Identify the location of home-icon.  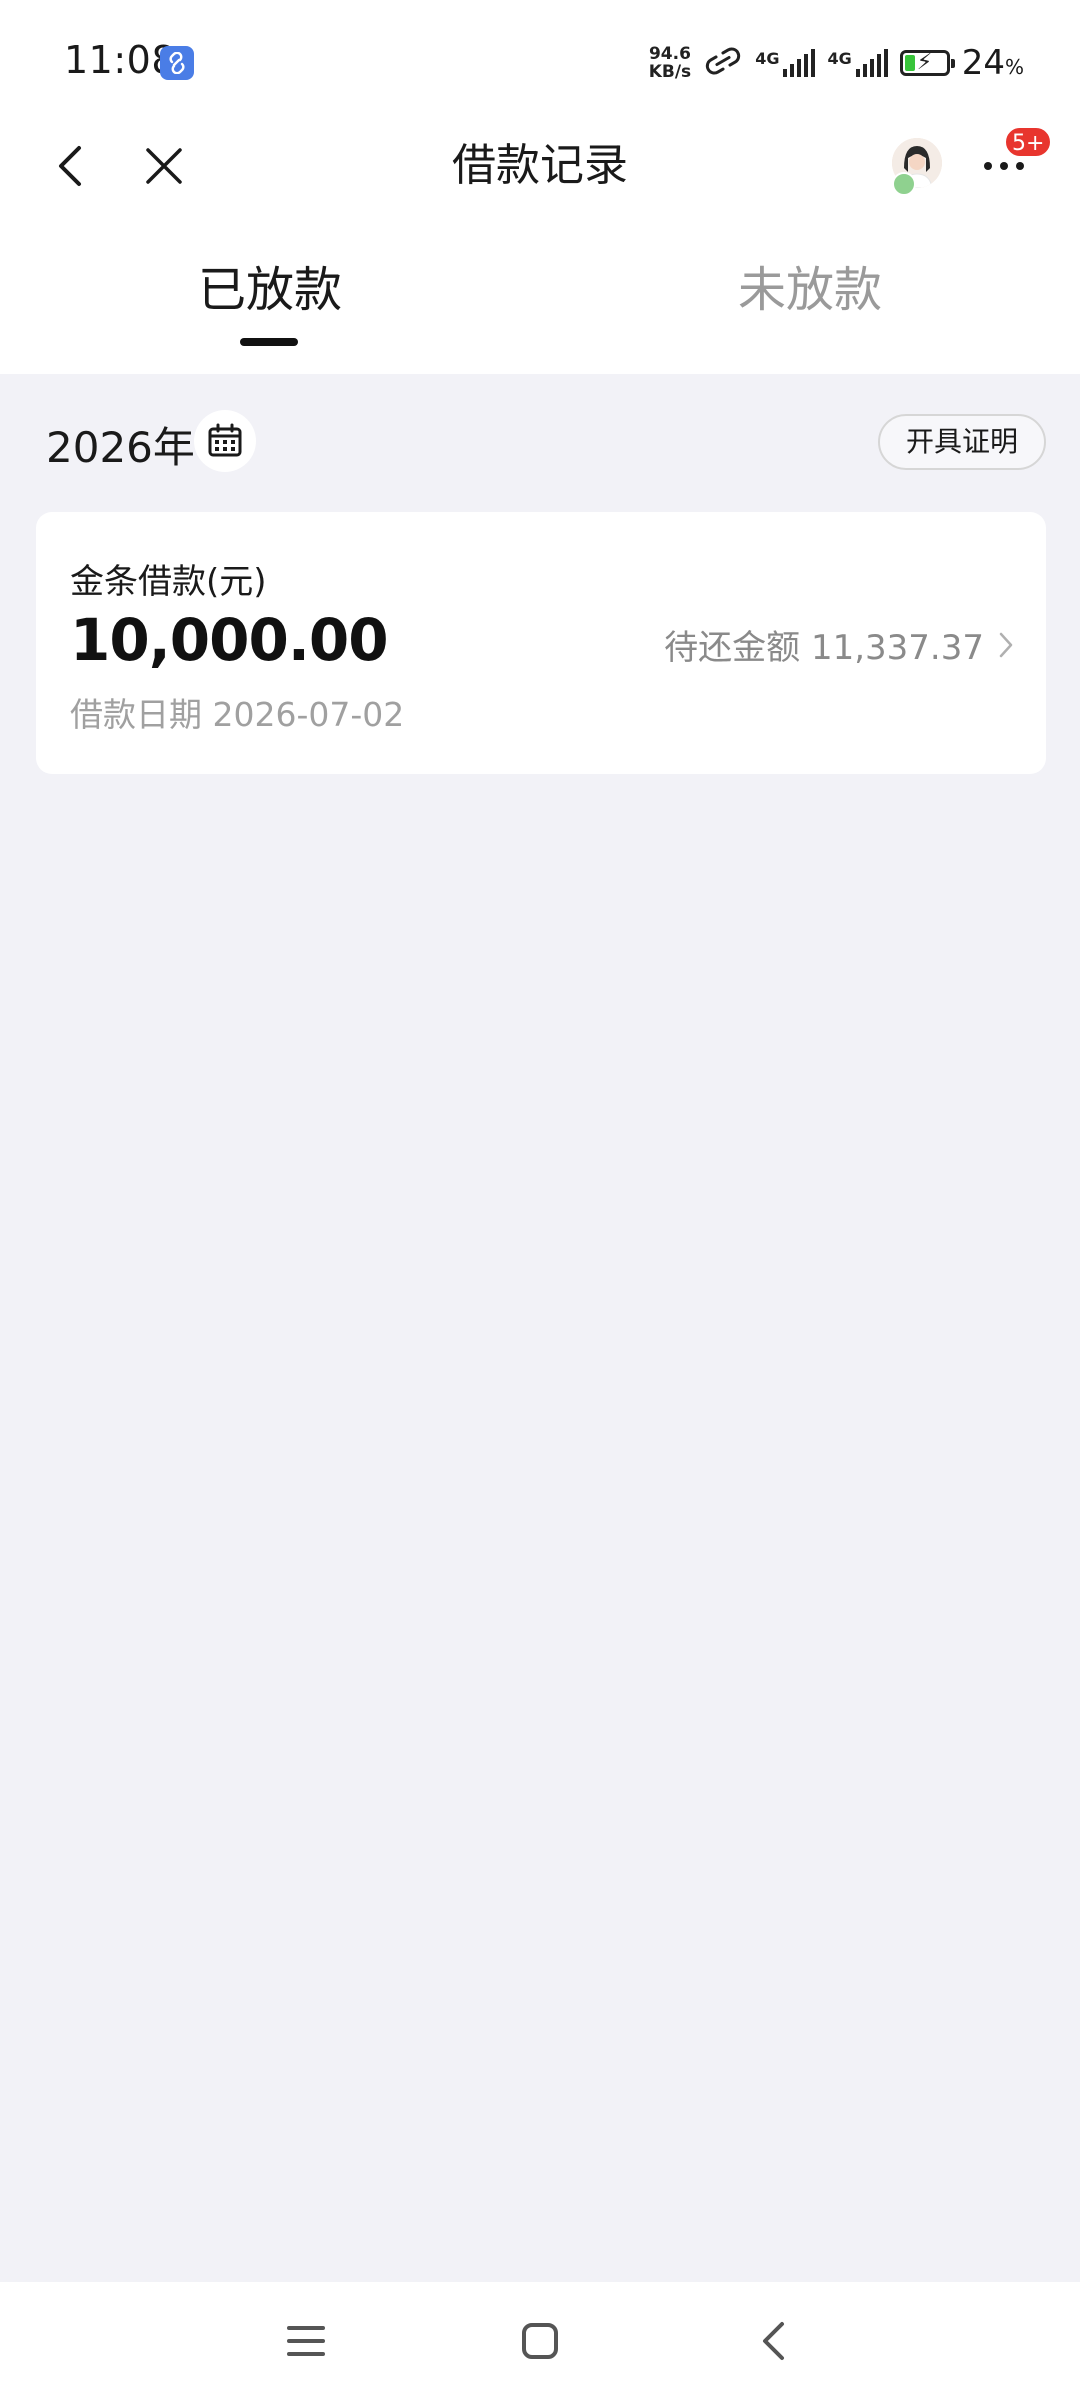
(540, 2341).